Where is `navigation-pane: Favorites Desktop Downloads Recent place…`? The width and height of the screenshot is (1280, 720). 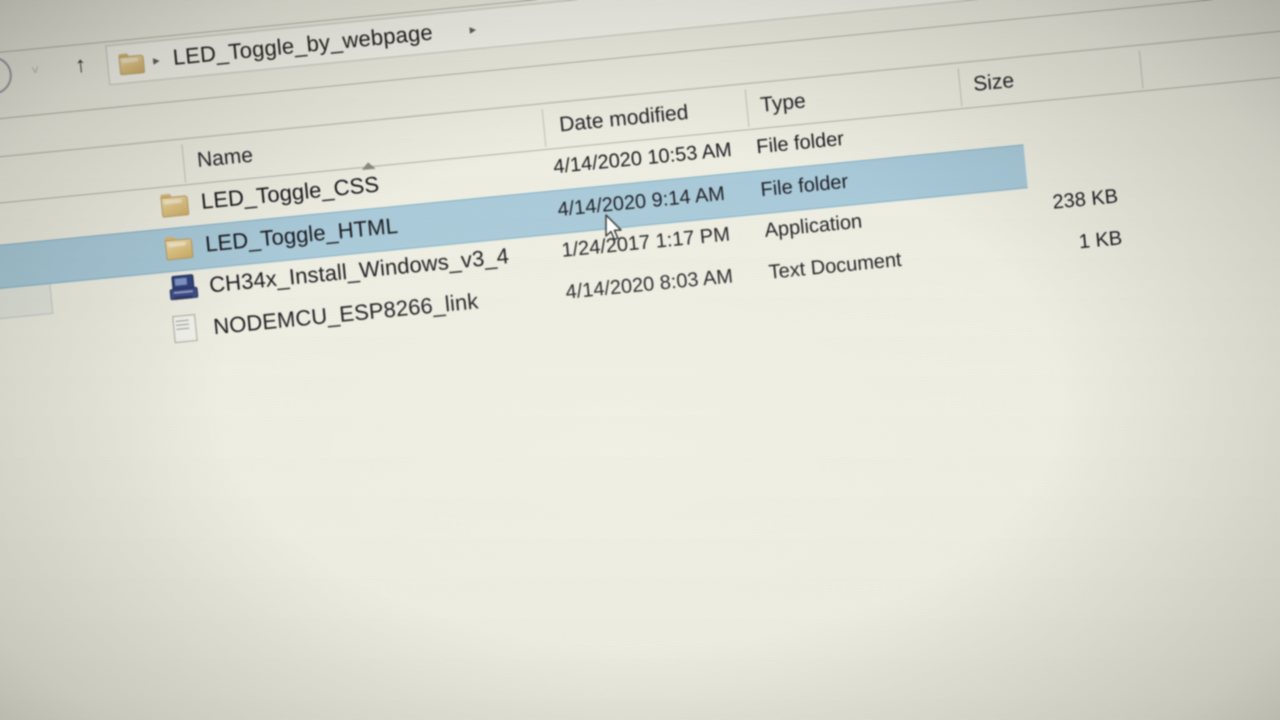 navigation-pane: Favorites Desktop Downloads Recent place… is located at coordinates (70, 226).